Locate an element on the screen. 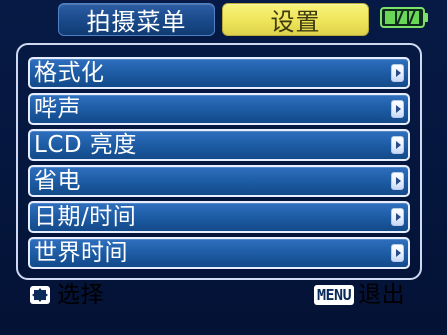  tab-settings-label: 设置 is located at coordinates (295, 22).